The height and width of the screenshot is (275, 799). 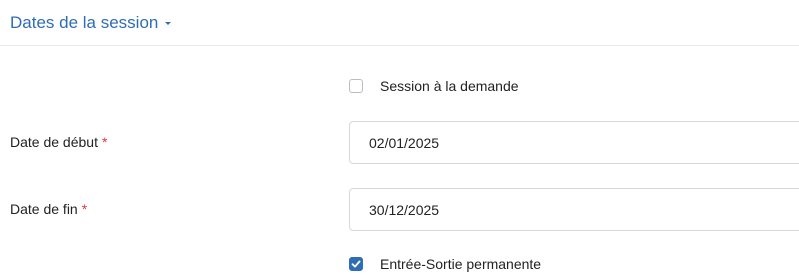 I want to click on checkmark-icon, so click(x=356, y=264).